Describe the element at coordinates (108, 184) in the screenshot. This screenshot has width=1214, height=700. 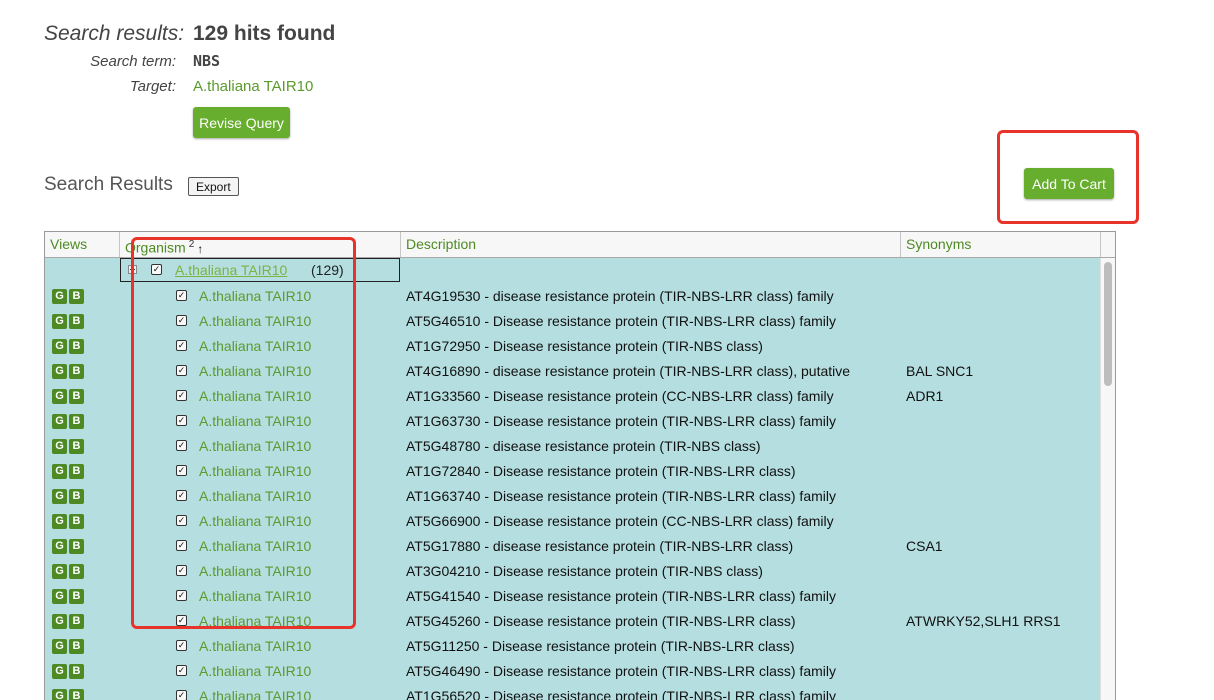
I see `search-results-heading: Search Results` at that location.